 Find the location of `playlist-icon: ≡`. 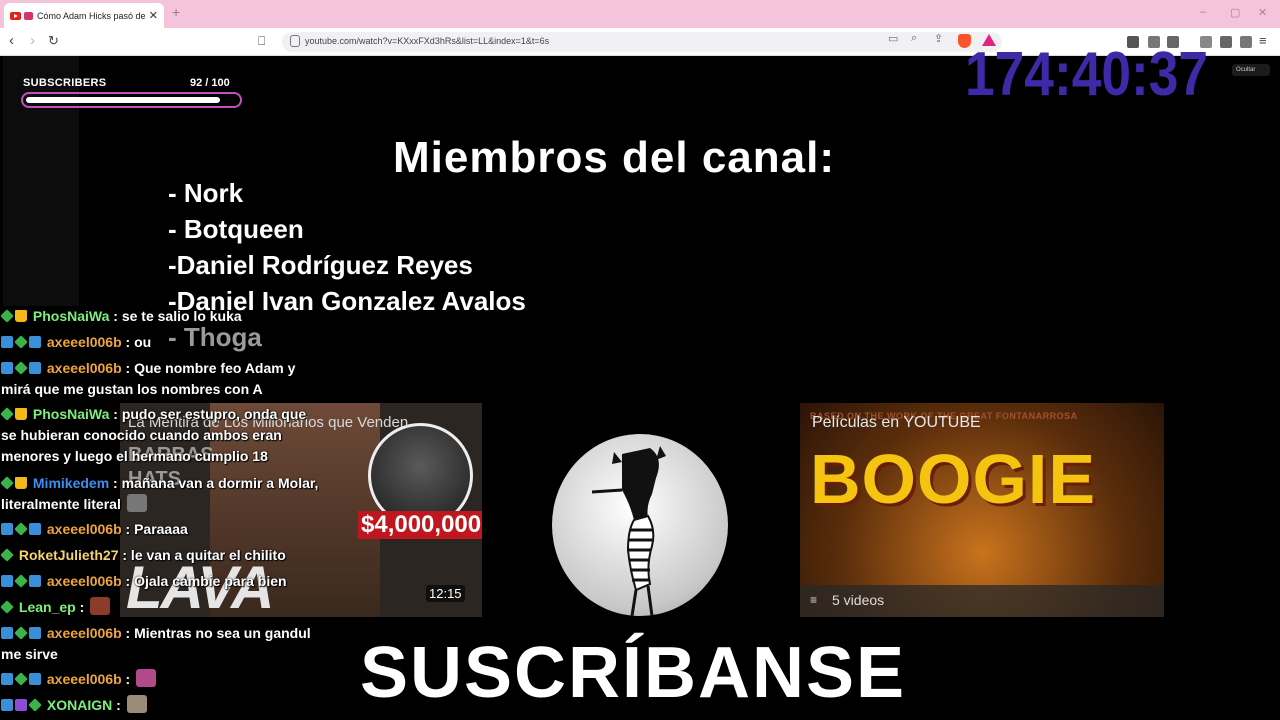

playlist-icon: ≡ is located at coordinates (814, 600).